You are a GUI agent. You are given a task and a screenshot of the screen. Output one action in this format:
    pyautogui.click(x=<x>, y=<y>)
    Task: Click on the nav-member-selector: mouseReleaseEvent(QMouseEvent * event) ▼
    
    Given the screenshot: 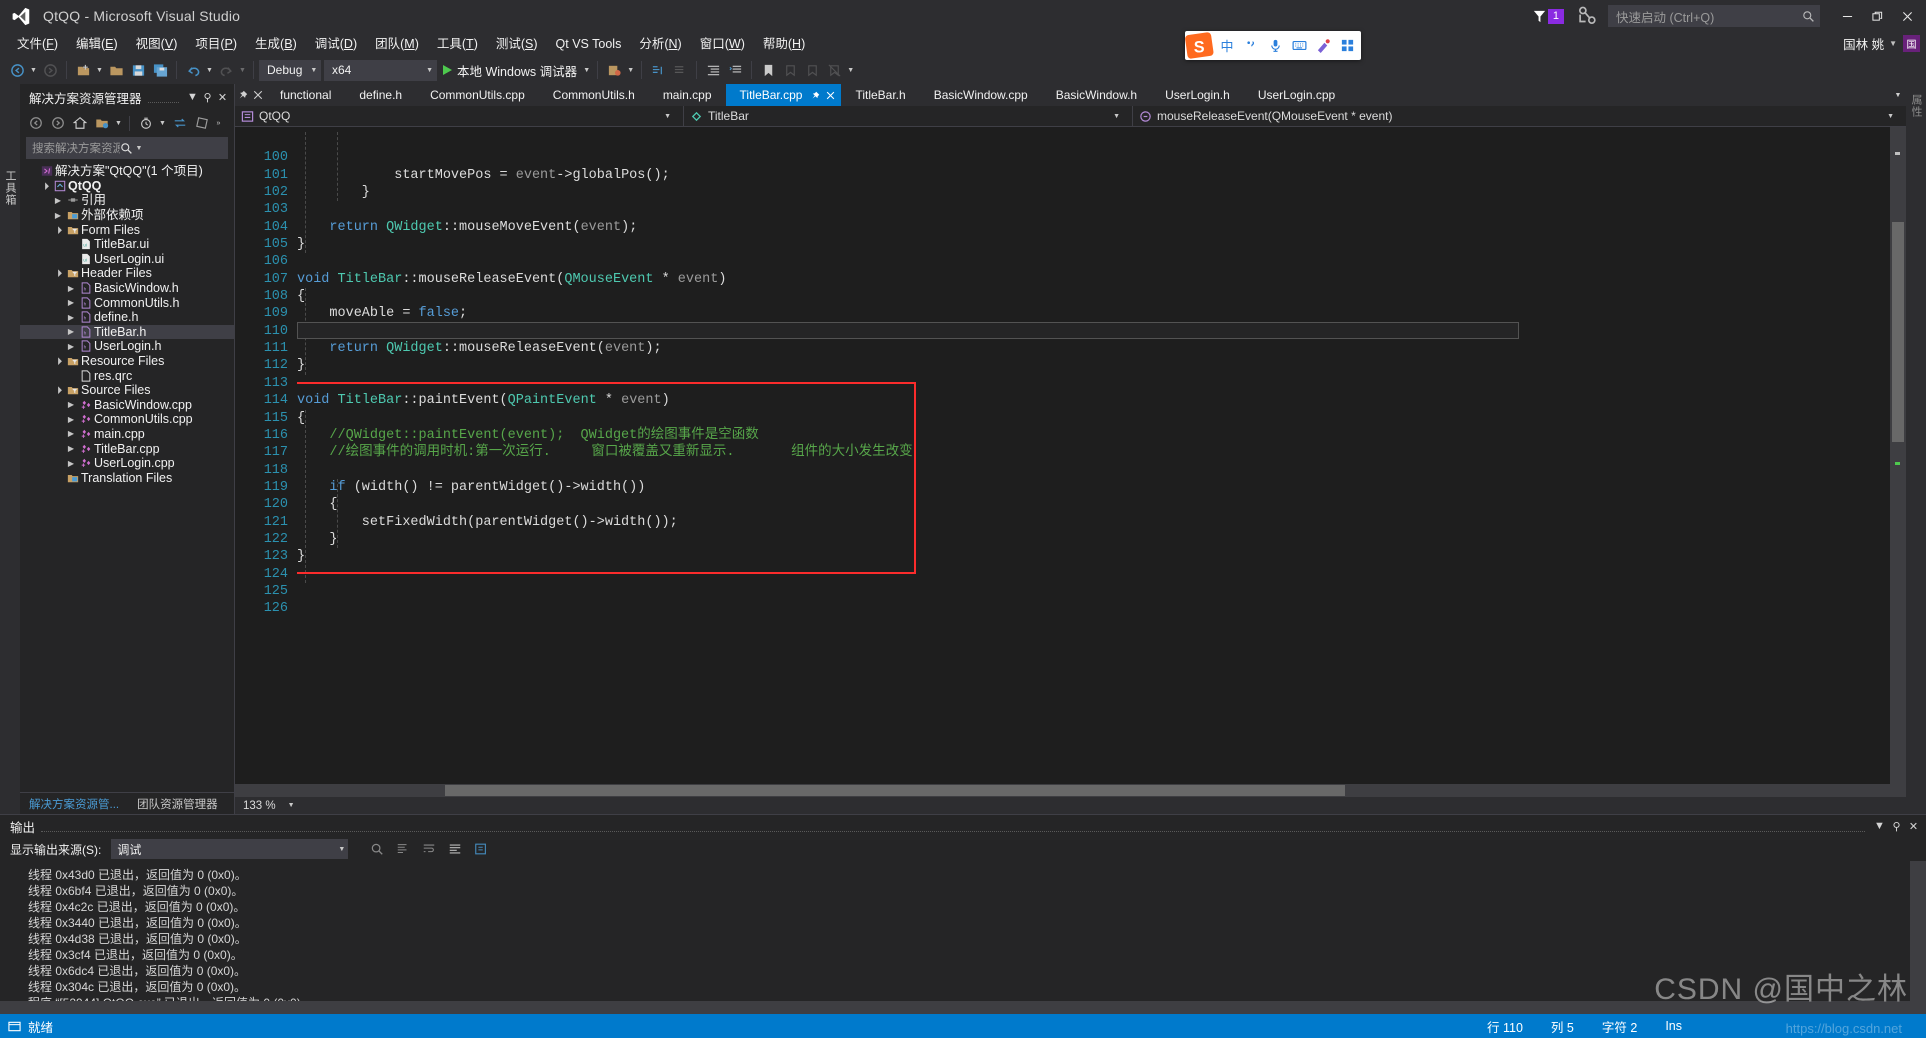 What is the action you would take?
    pyautogui.click(x=1519, y=116)
    